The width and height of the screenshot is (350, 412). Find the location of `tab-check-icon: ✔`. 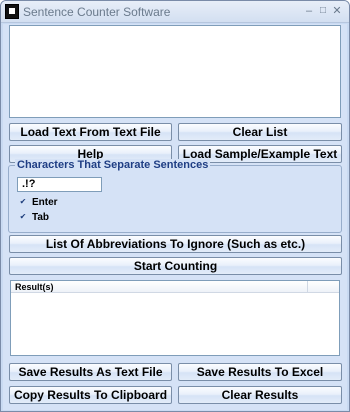

tab-check-icon: ✔ is located at coordinates (23, 216).